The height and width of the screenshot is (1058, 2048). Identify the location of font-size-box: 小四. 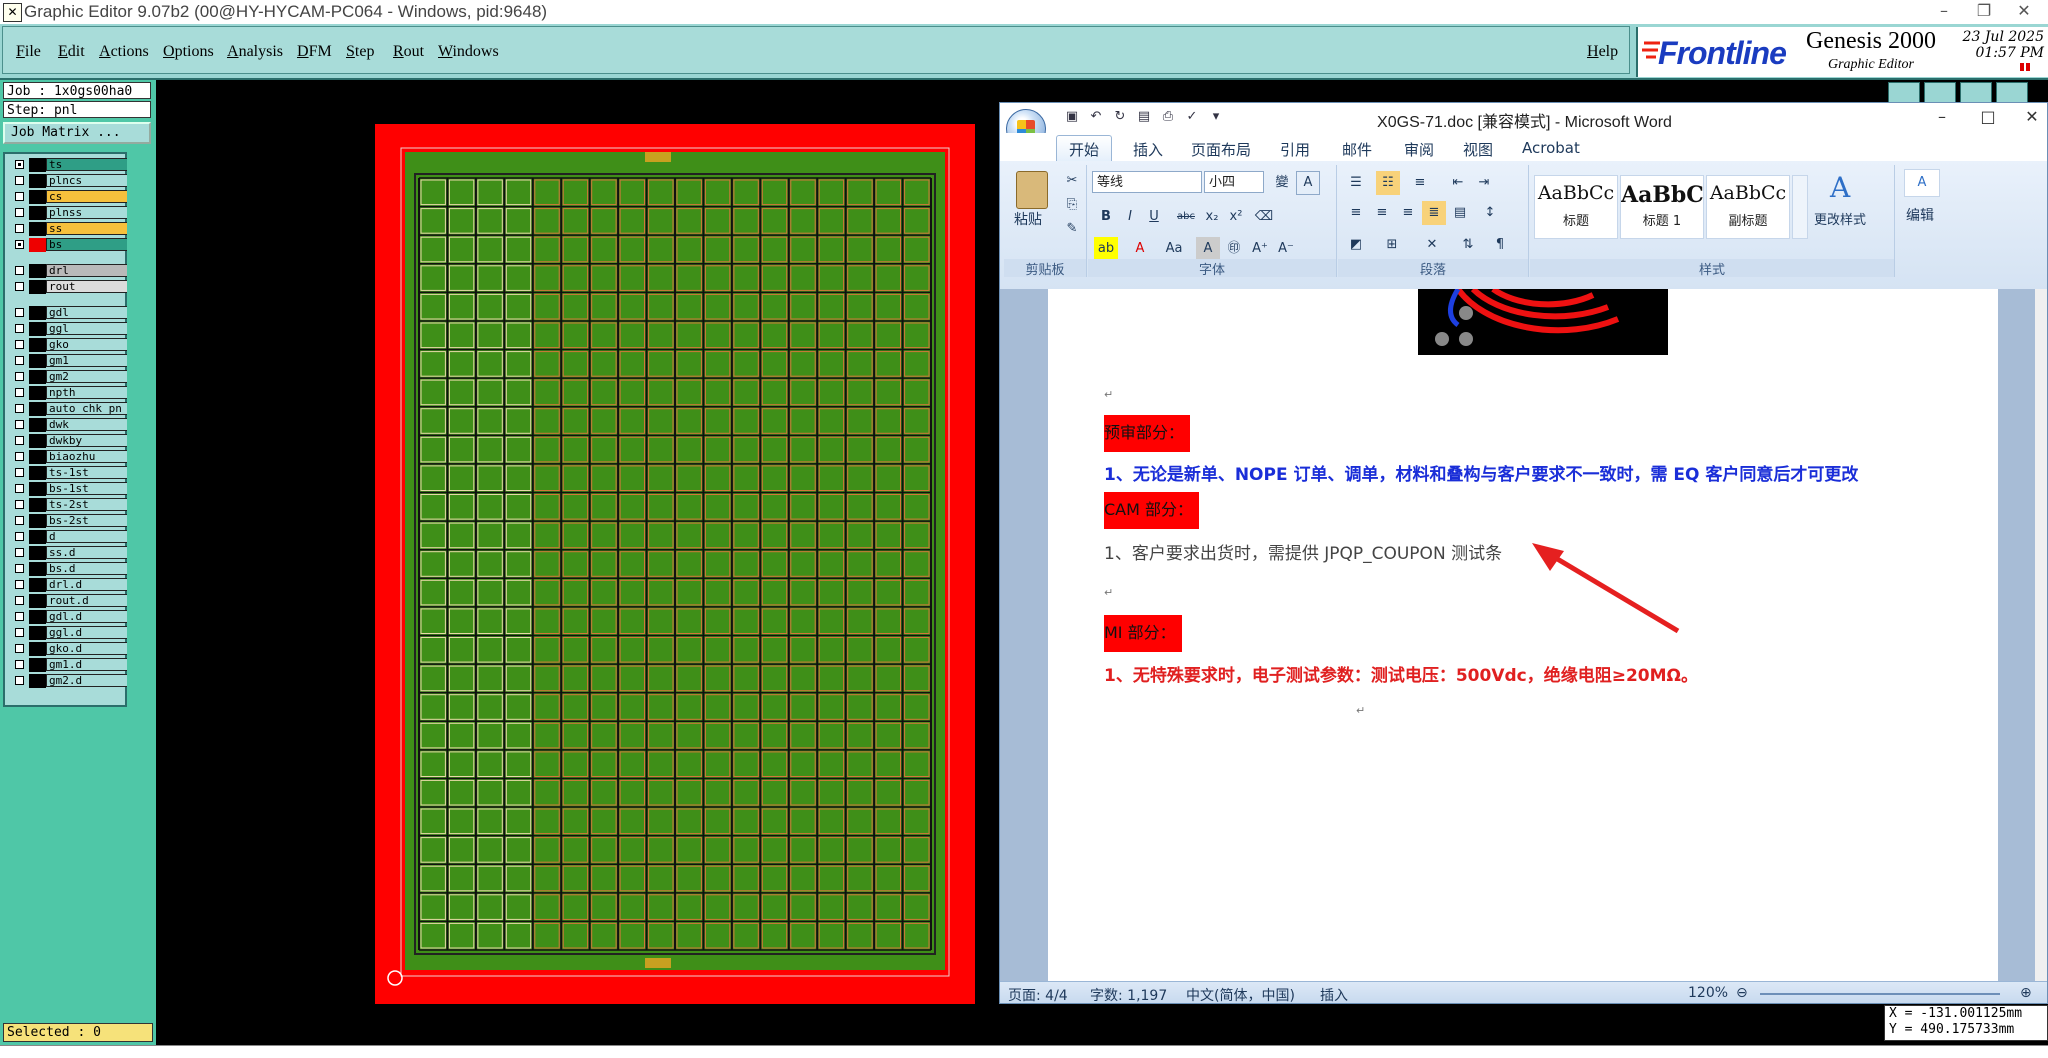
(1234, 182).